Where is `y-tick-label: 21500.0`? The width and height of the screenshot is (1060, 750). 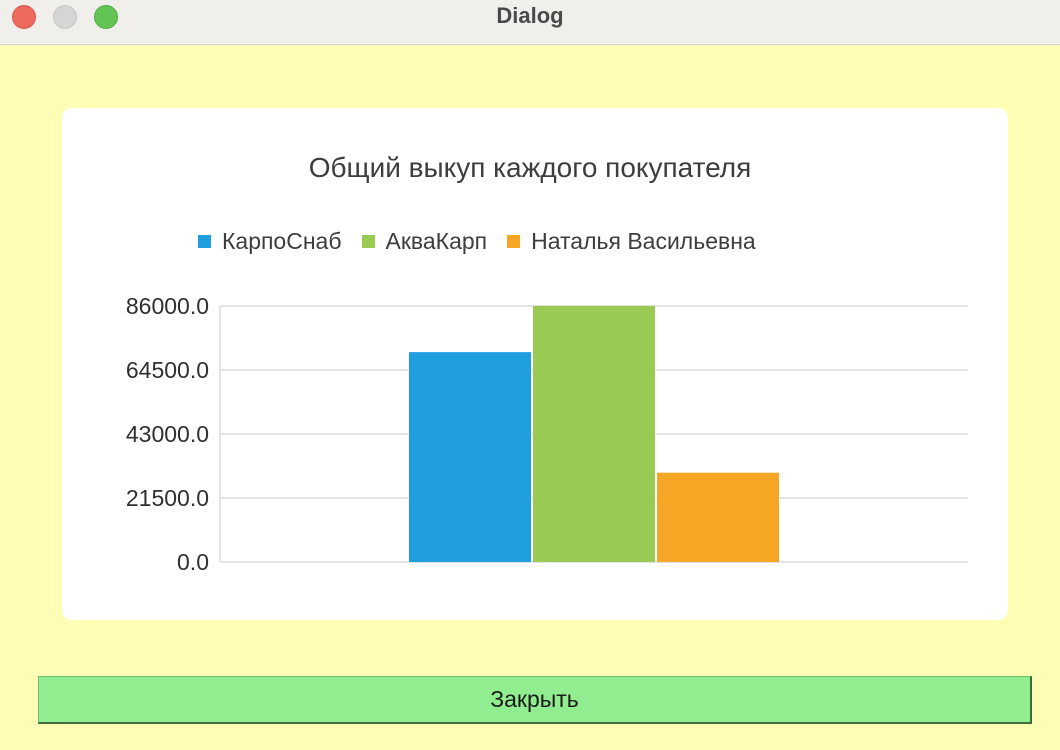
y-tick-label: 21500.0 is located at coordinates (167, 498).